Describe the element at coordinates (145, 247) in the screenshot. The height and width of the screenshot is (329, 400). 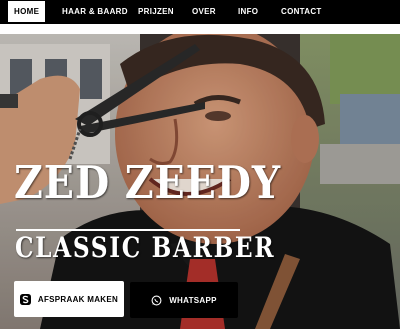
I see `hero-subtitle: CLASSIC BARBER` at that location.